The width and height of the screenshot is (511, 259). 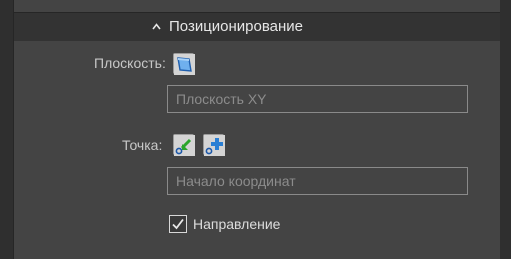 I want to click on checkmark-icon, so click(x=178, y=224).